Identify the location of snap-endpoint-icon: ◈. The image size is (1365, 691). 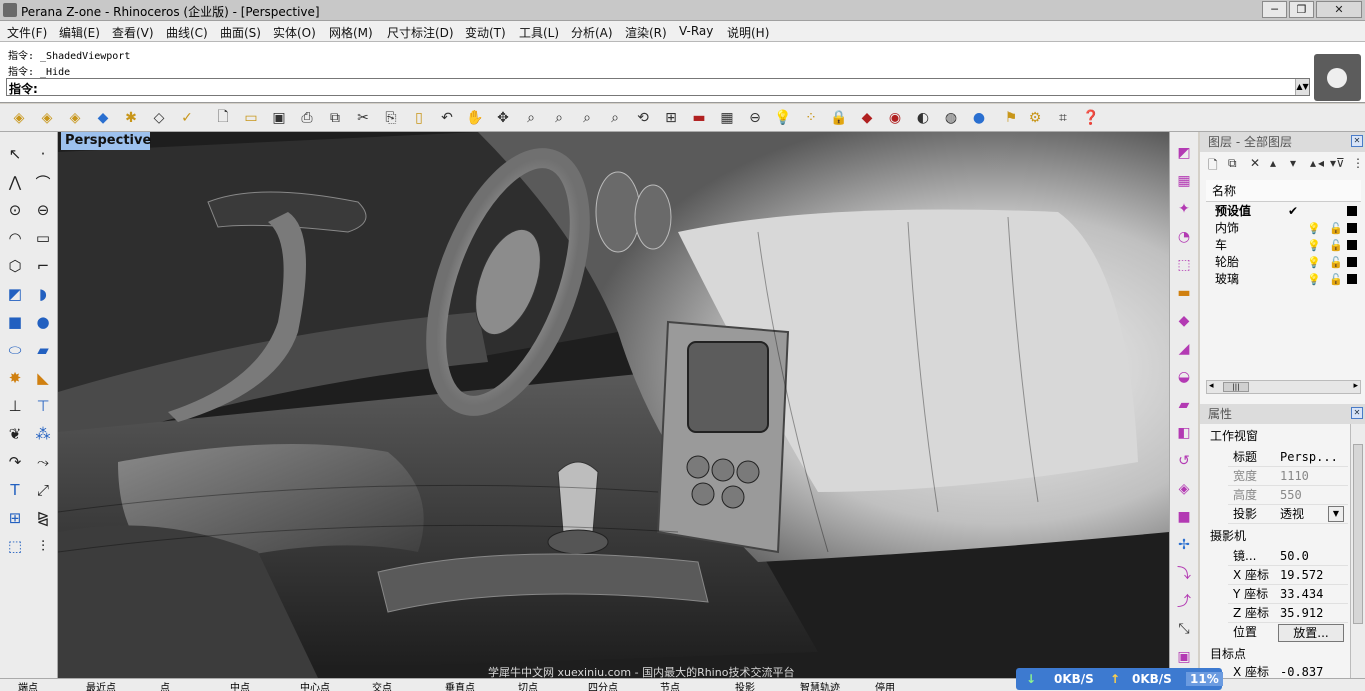
(19, 118).